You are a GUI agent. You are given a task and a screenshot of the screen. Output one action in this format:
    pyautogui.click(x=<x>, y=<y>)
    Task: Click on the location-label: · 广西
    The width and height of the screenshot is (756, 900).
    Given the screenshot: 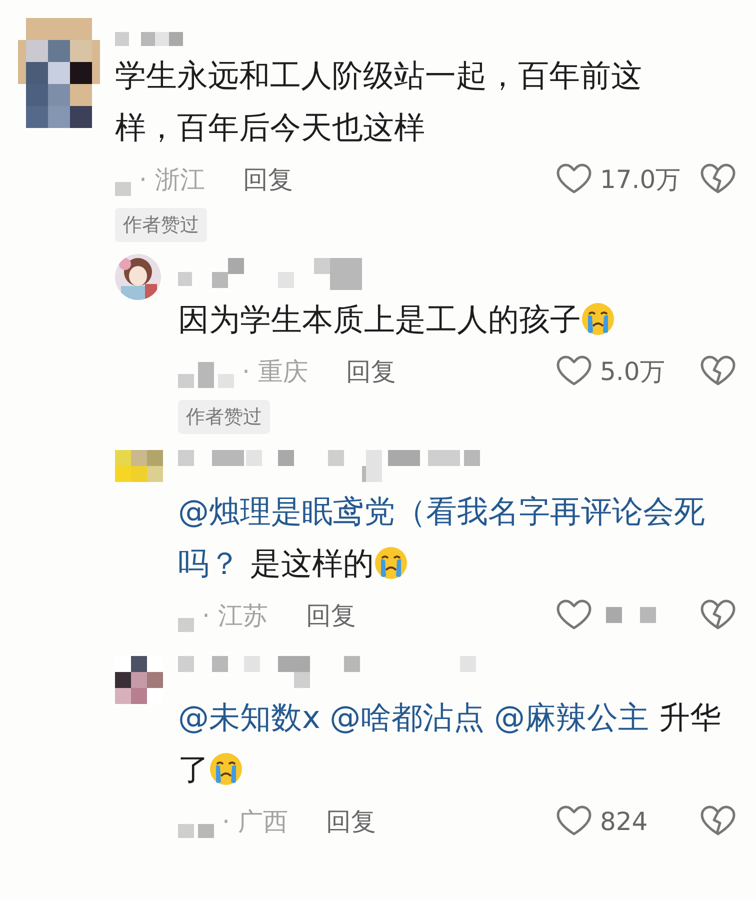 What is the action you would take?
    pyautogui.click(x=255, y=822)
    